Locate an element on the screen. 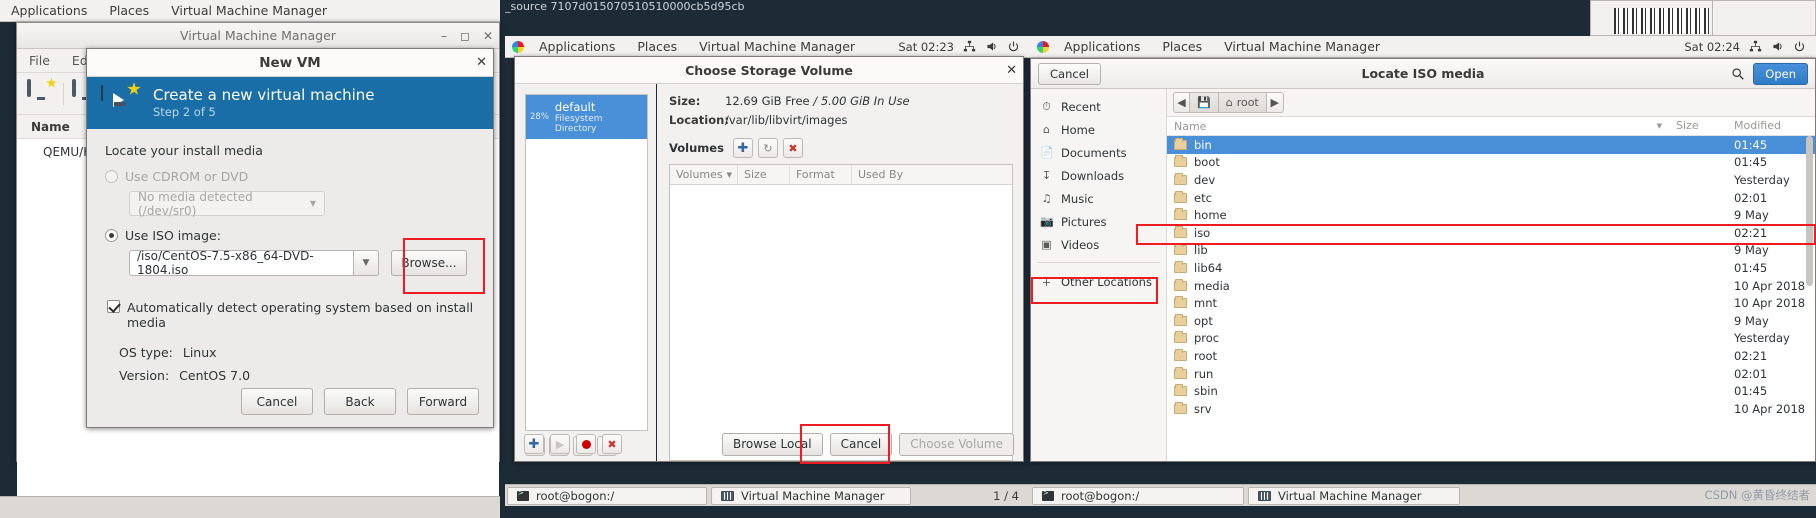 The height and width of the screenshot is (518, 1816). new-vm-icon is located at coordinates (42, 92).